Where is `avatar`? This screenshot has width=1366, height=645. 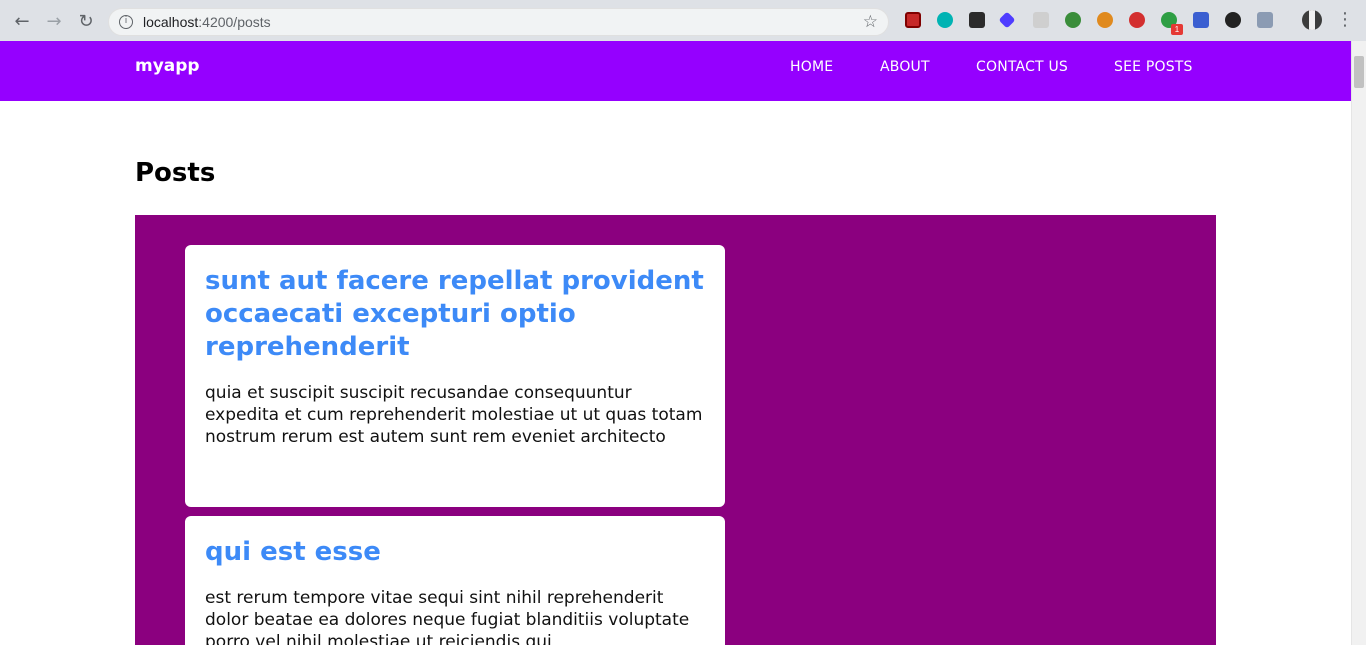 avatar is located at coordinates (1312, 20).